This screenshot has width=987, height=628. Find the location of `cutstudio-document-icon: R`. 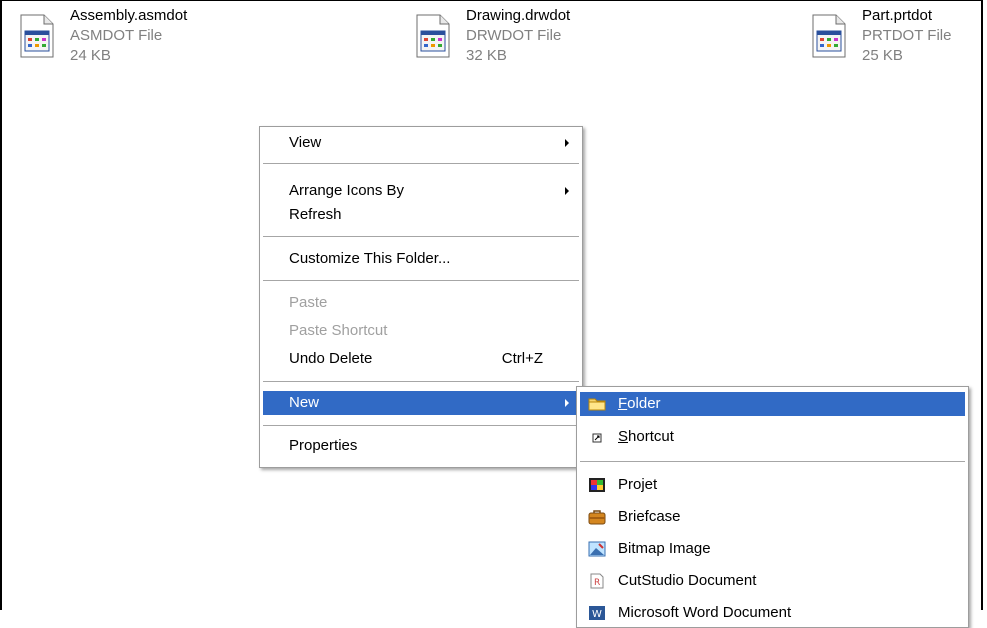

cutstudio-document-icon: R is located at coordinates (597, 581).